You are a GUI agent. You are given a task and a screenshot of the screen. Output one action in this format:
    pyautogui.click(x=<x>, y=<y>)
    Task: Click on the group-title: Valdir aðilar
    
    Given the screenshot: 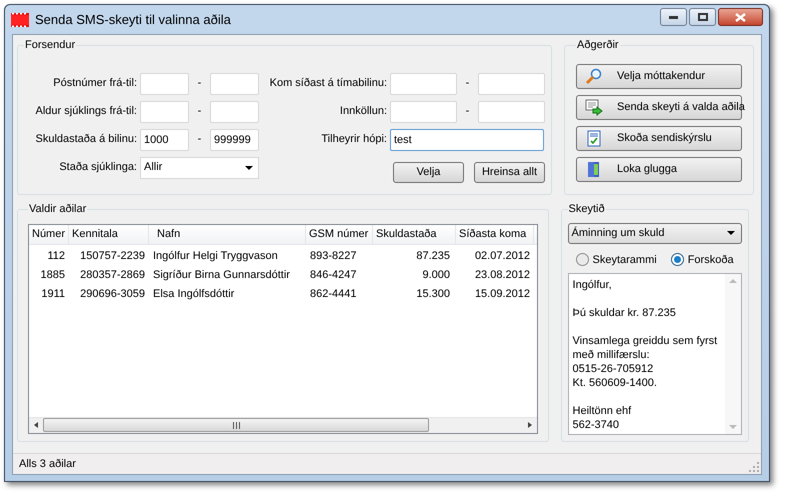 What is the action you would take?
    pyautogui.click(x=58, y=209)
    